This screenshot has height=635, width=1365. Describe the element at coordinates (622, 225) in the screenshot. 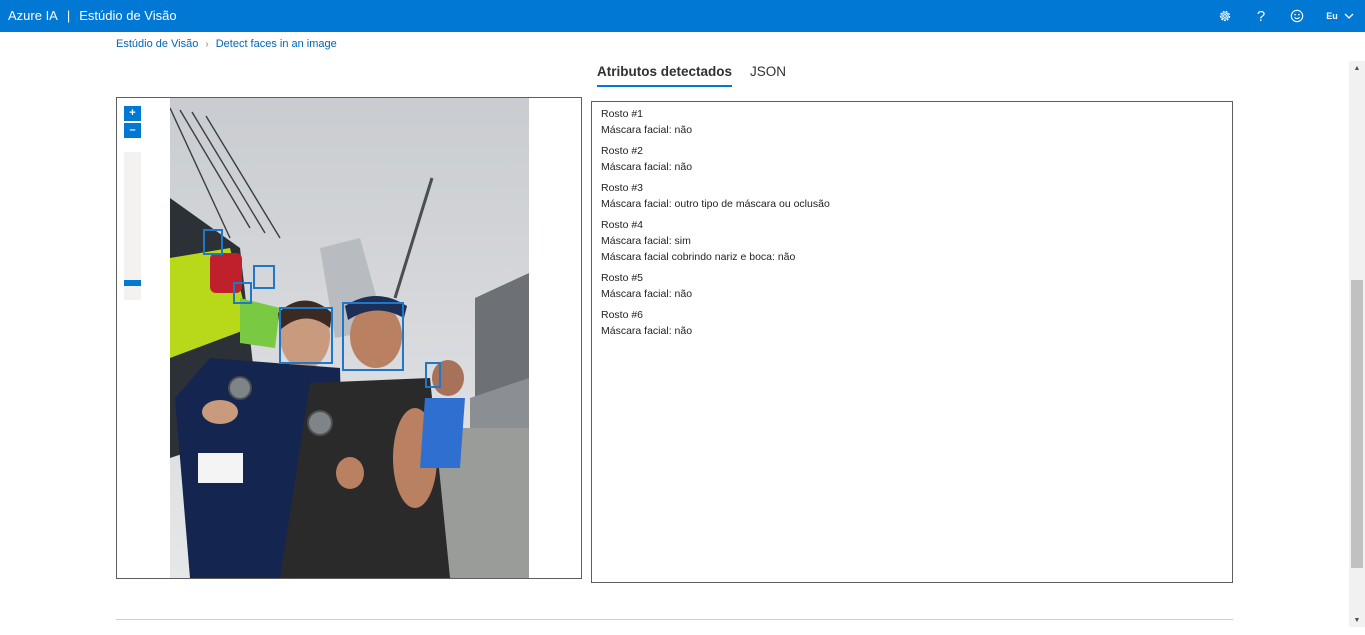

I see `face-title: Rosto #4` at that location.